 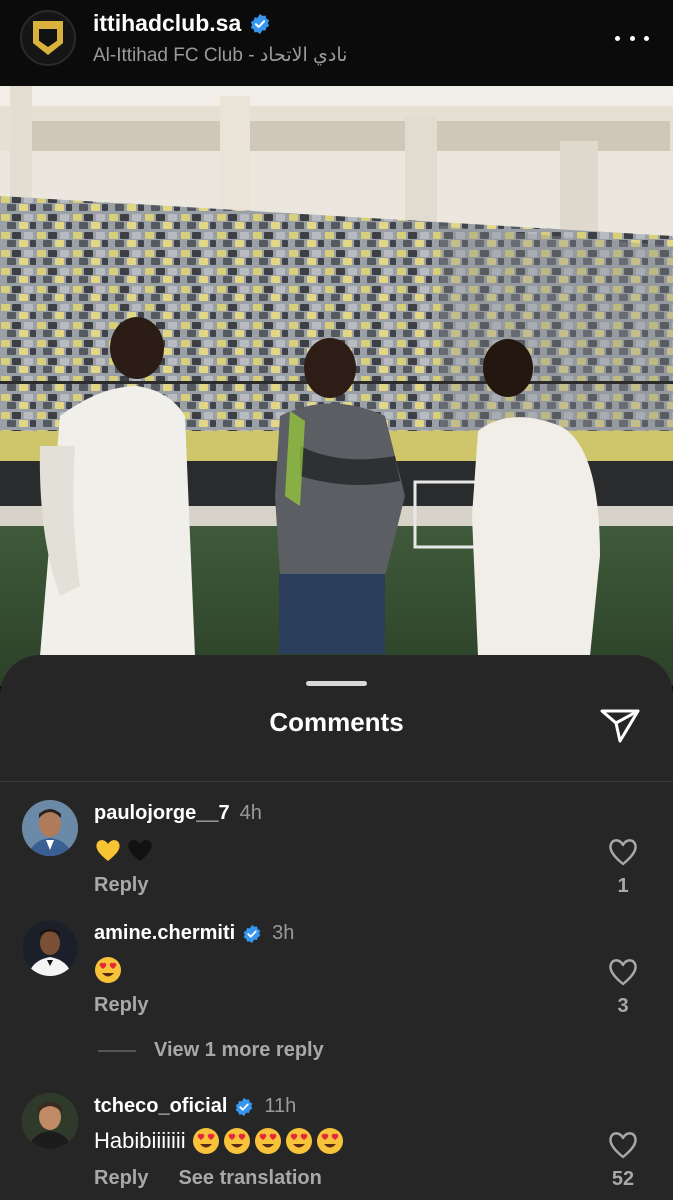 I want to click on yellow-heart-icon, so click(x=108, y=850).